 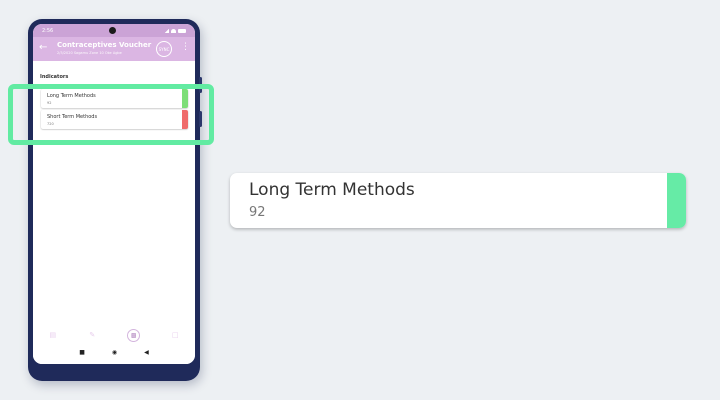 I want to click on status-time: 2:56, so click(x=48, y=30).